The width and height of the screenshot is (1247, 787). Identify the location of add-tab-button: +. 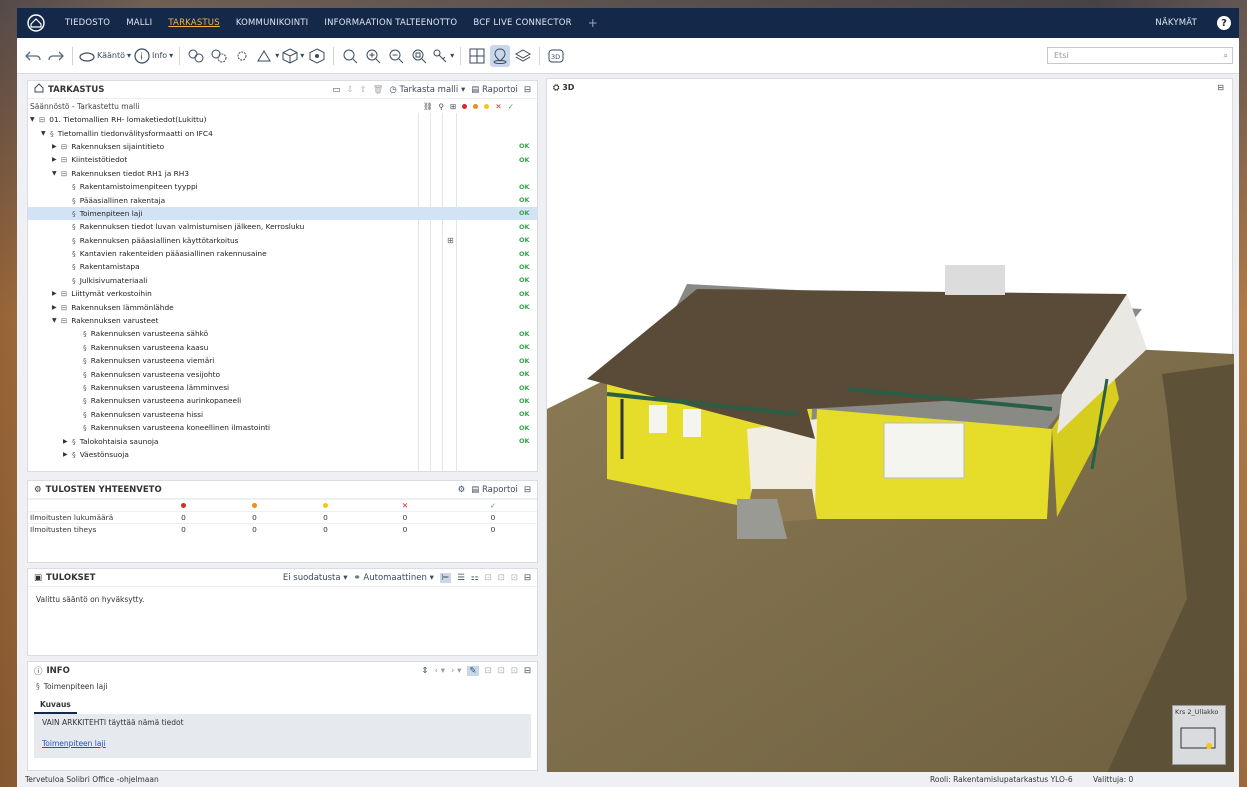
(593, 23).